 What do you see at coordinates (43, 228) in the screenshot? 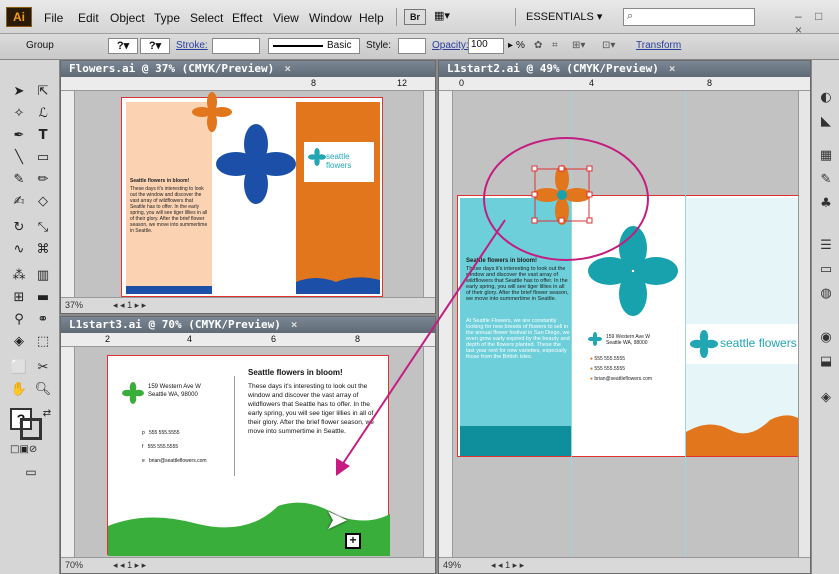
I see `scale-tool-icon: ⤡` at bounding box center [43, 228].